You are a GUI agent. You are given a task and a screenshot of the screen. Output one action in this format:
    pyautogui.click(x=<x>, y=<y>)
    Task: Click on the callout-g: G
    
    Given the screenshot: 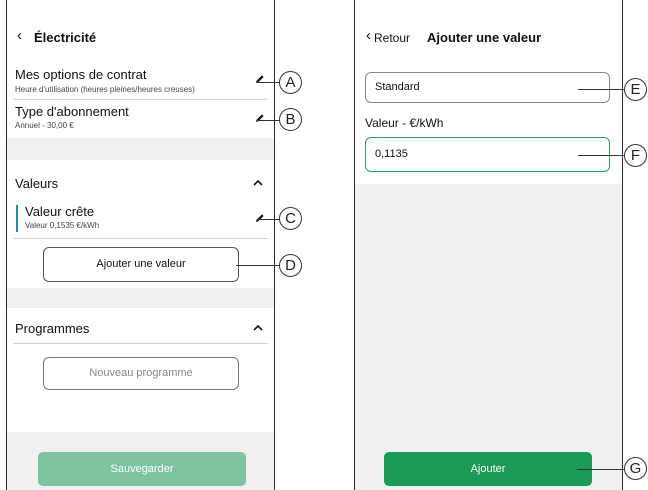 What is the action you would take?
    pyautogui.click(x=635, y=468)
    